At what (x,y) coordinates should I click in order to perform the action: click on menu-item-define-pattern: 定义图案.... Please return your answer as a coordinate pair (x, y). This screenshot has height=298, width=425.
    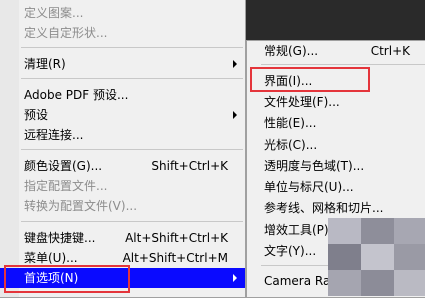
    Looking at the image, I should click on (122, 13).